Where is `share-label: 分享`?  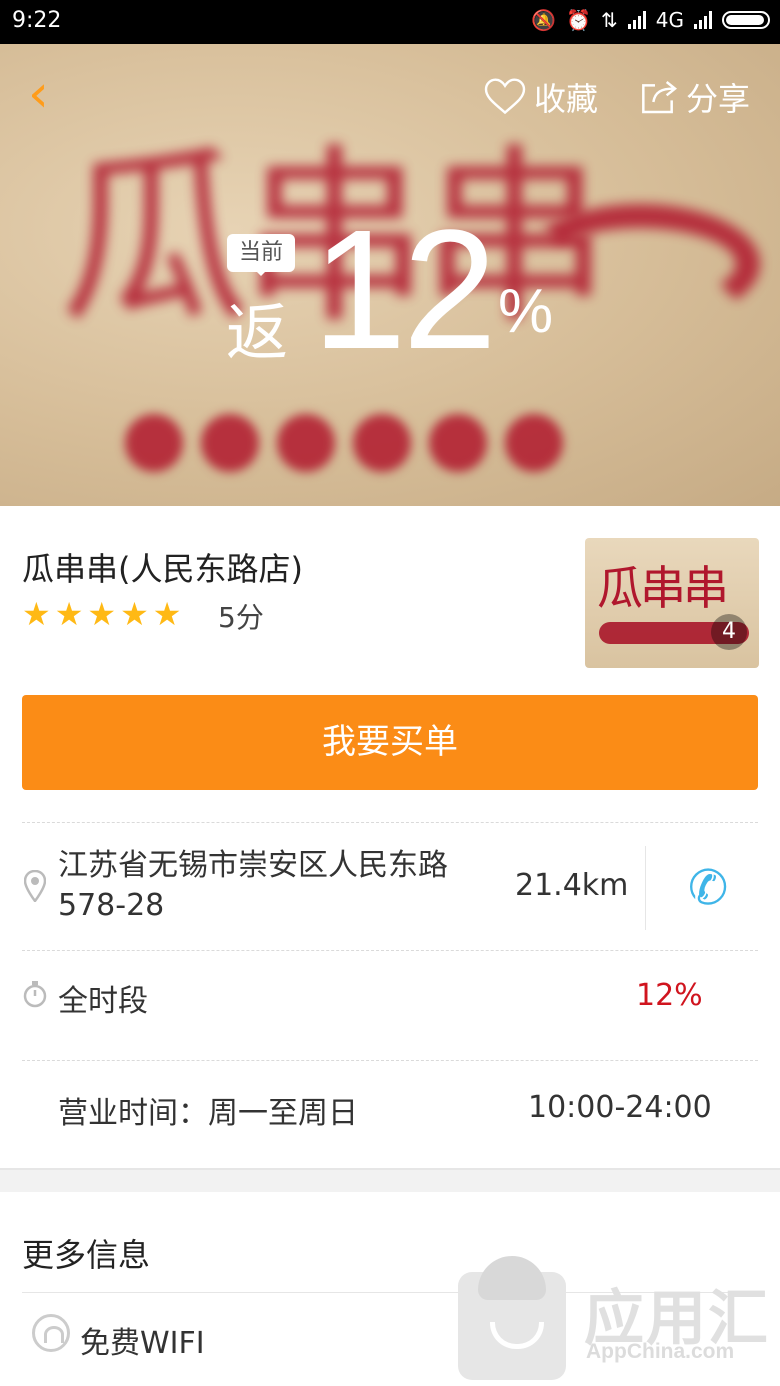 share-label: 分享 is located at coordinates (718, 99).